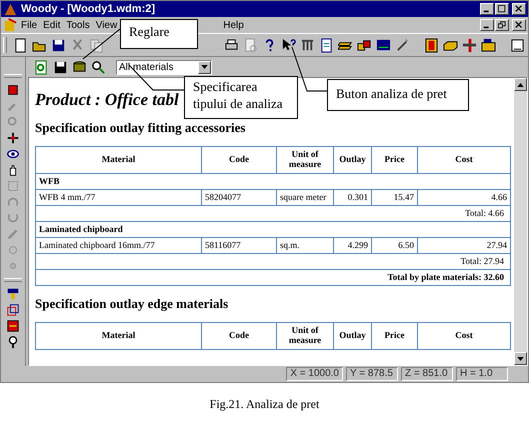 The width and height of the screenshot is (529, 430). Describe the element at coordinates (119, 246) in the screenshot. I see `table-cell: Laminated chipboard 16mm./77` at that location.